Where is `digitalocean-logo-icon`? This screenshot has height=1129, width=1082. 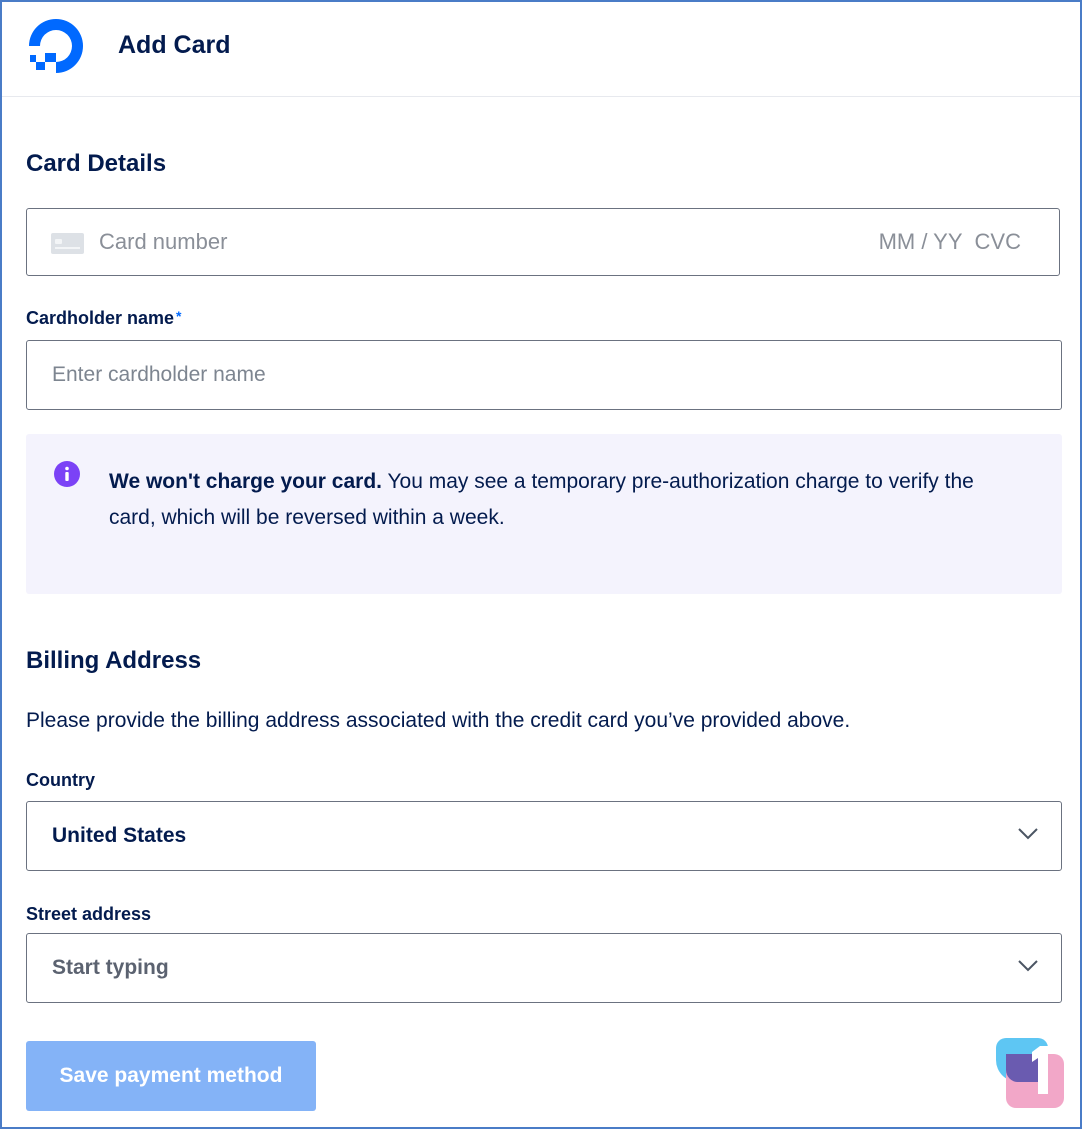 digitalocean-logo-icon is located at coordinates (56, 46).